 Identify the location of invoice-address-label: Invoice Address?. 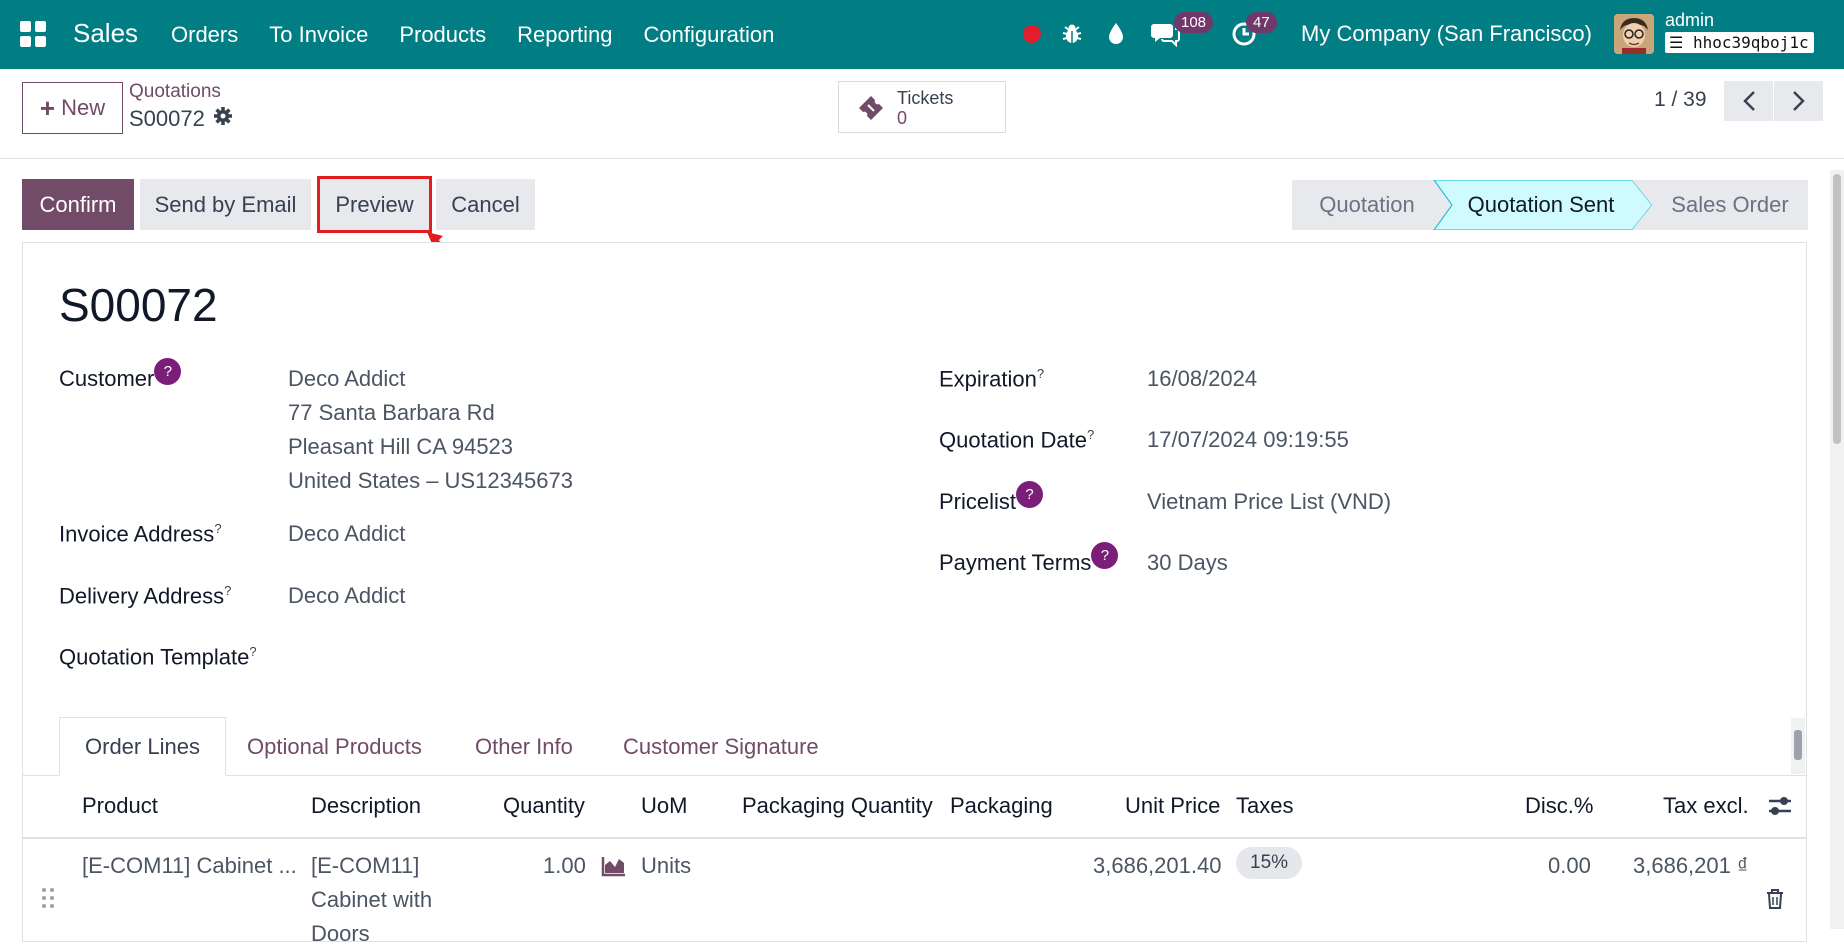
(140, 534).